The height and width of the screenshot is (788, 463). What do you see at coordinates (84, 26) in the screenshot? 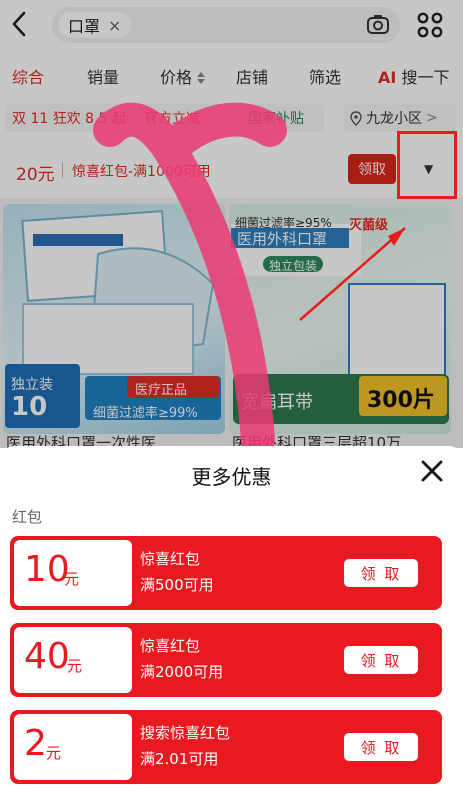
I see `search-query-text: 口罩` at bounding box center [84, 26].